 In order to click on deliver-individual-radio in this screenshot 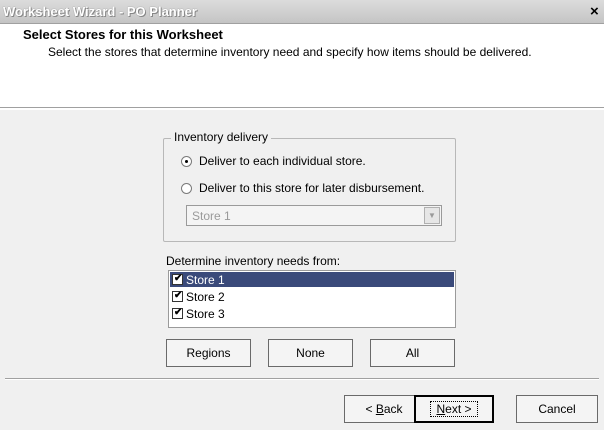, I will do `click(186, 161)`.